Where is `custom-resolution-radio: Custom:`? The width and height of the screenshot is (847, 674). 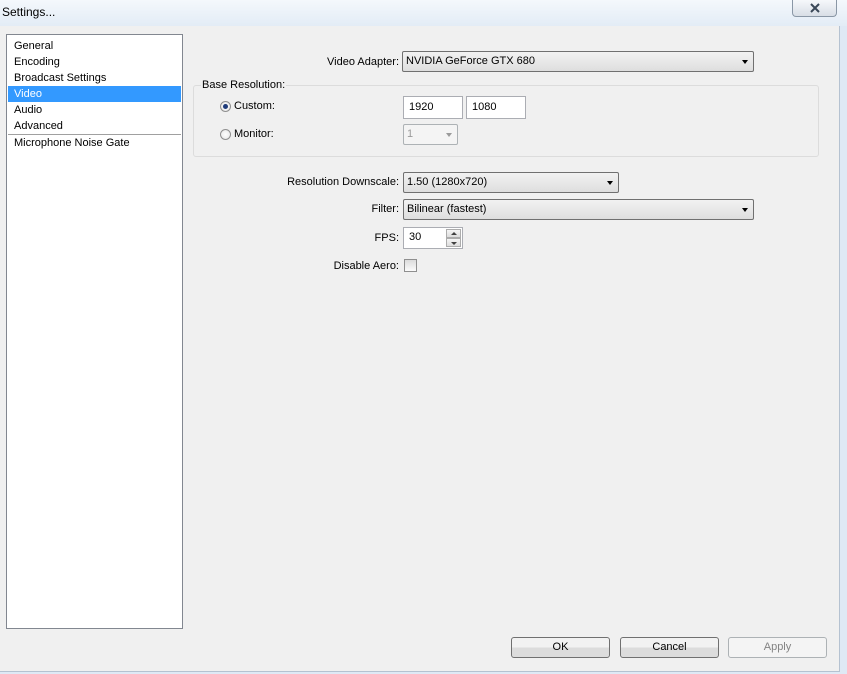
custom-resolution-radio: Custom: is located at coordinates (247, 106).